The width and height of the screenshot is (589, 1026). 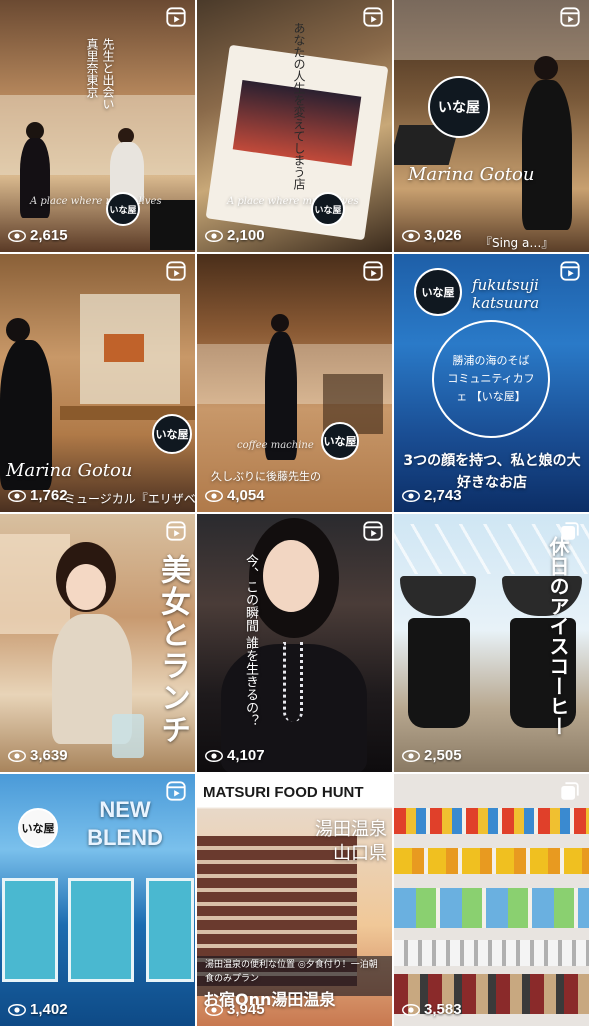 I want to click on overlay-text: 先生と出会い, so click(x=108, y=74).